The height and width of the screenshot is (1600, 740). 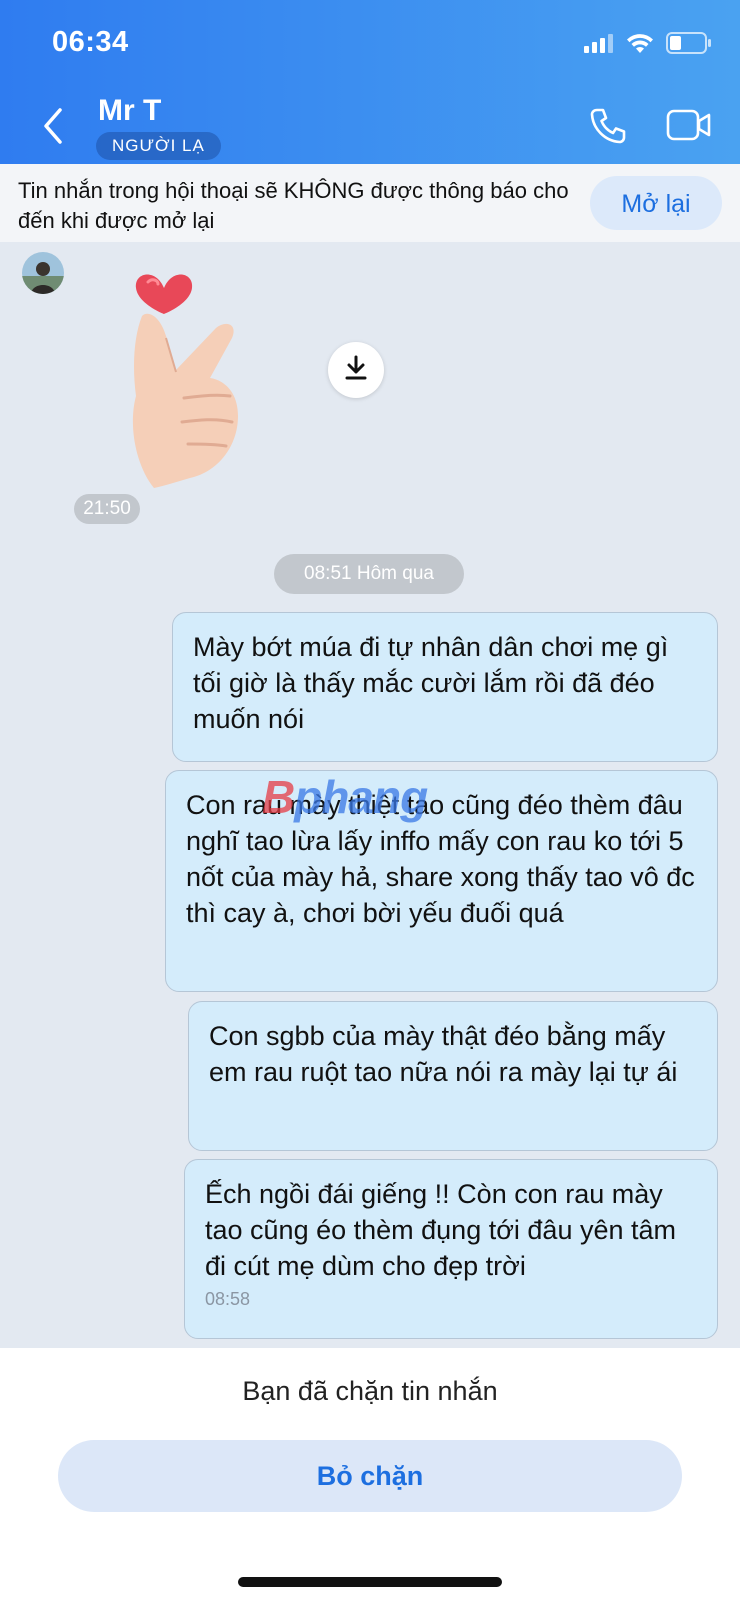 I want to click on contact-avatar, so click(x=43, y=273).